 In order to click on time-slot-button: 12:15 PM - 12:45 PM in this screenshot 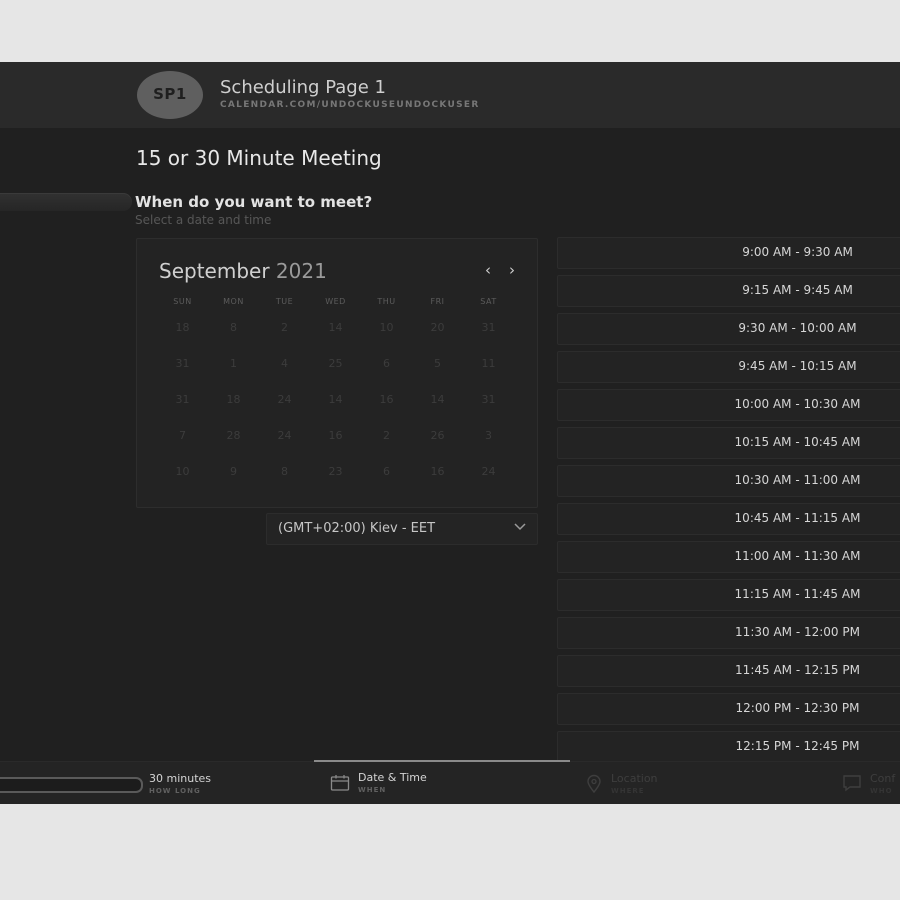, I will do `click(728, 747)`.